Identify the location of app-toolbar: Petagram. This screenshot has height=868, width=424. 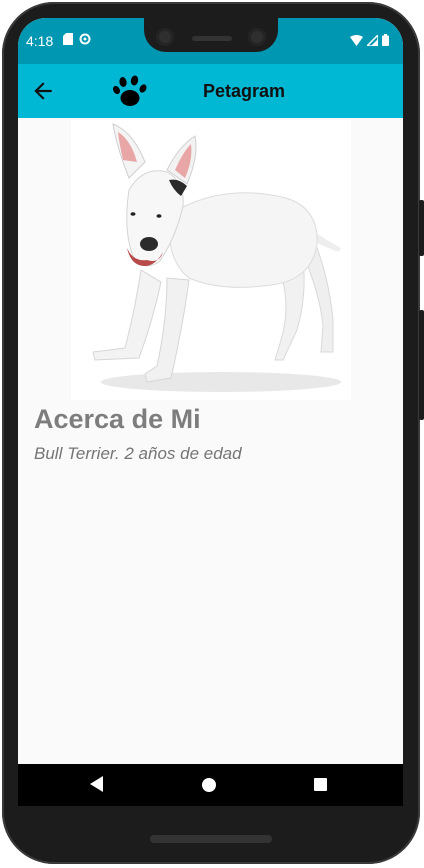
(210, 91).